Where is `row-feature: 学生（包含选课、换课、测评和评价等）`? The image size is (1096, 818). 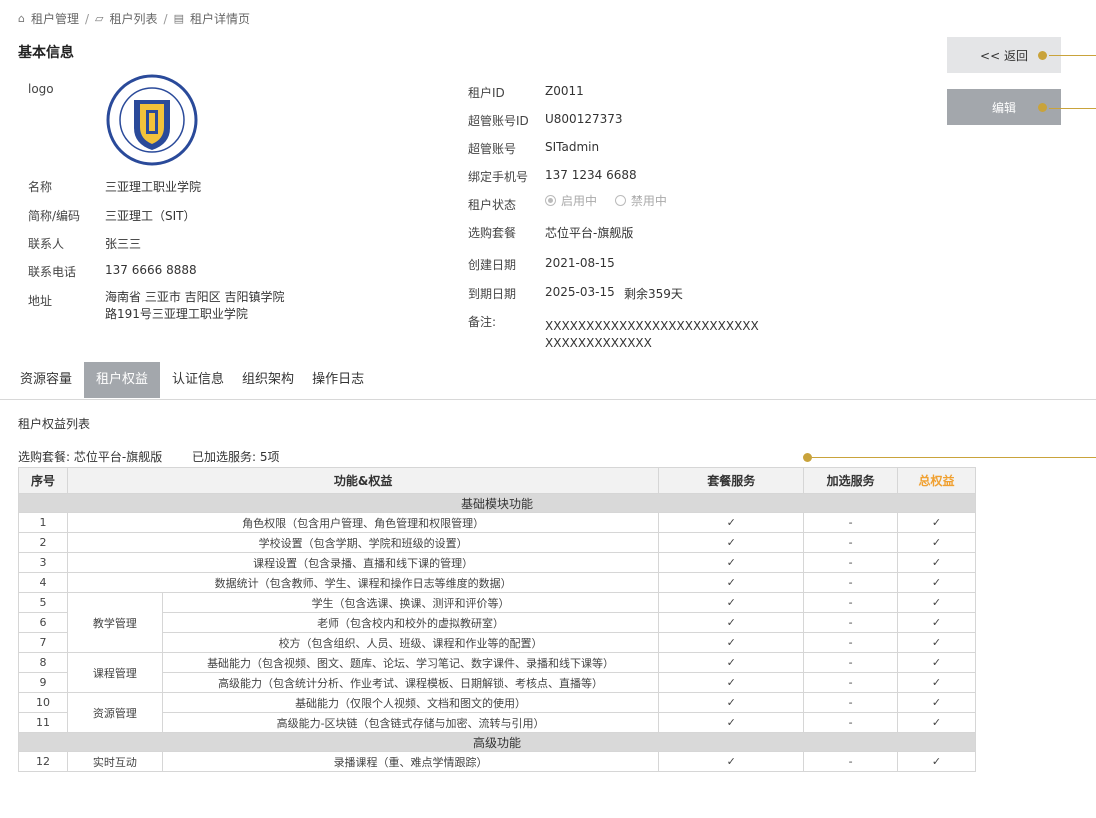 row-feature: 学生（包含选课、换课、测评和评价等） is located at coordinates (410, 602).